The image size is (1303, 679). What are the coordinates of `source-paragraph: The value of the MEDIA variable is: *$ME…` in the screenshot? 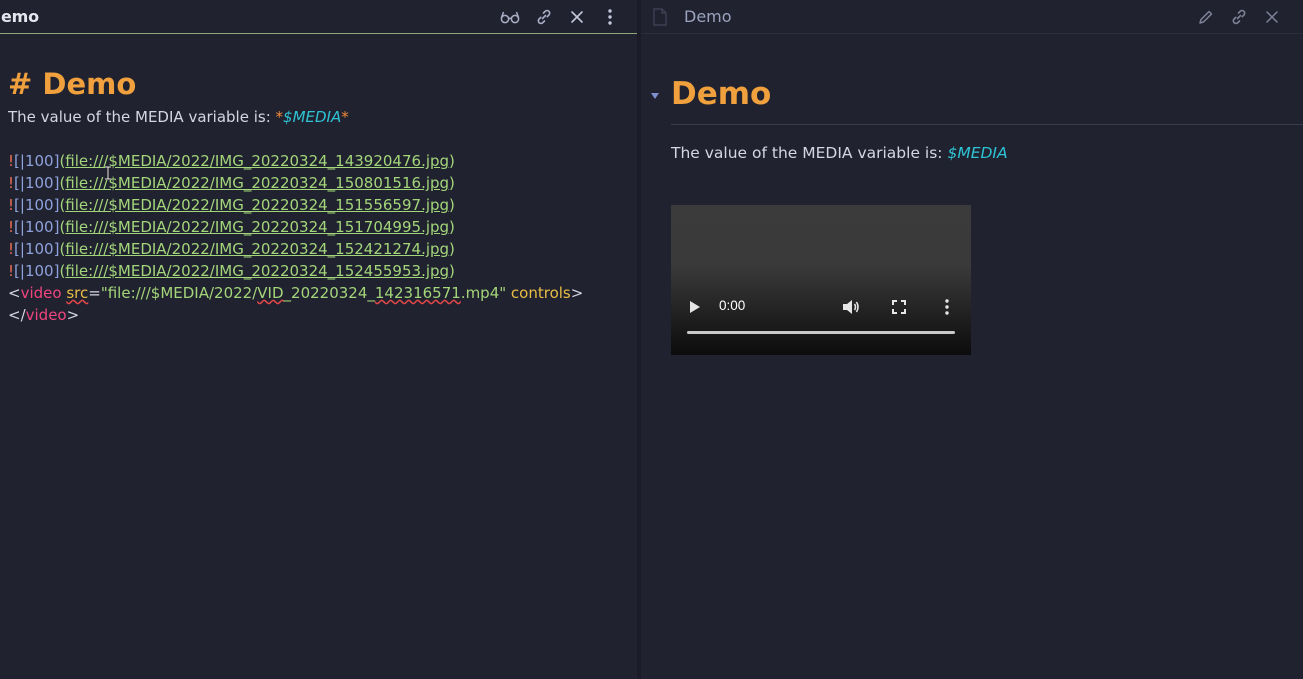 It's located at (320, 117).